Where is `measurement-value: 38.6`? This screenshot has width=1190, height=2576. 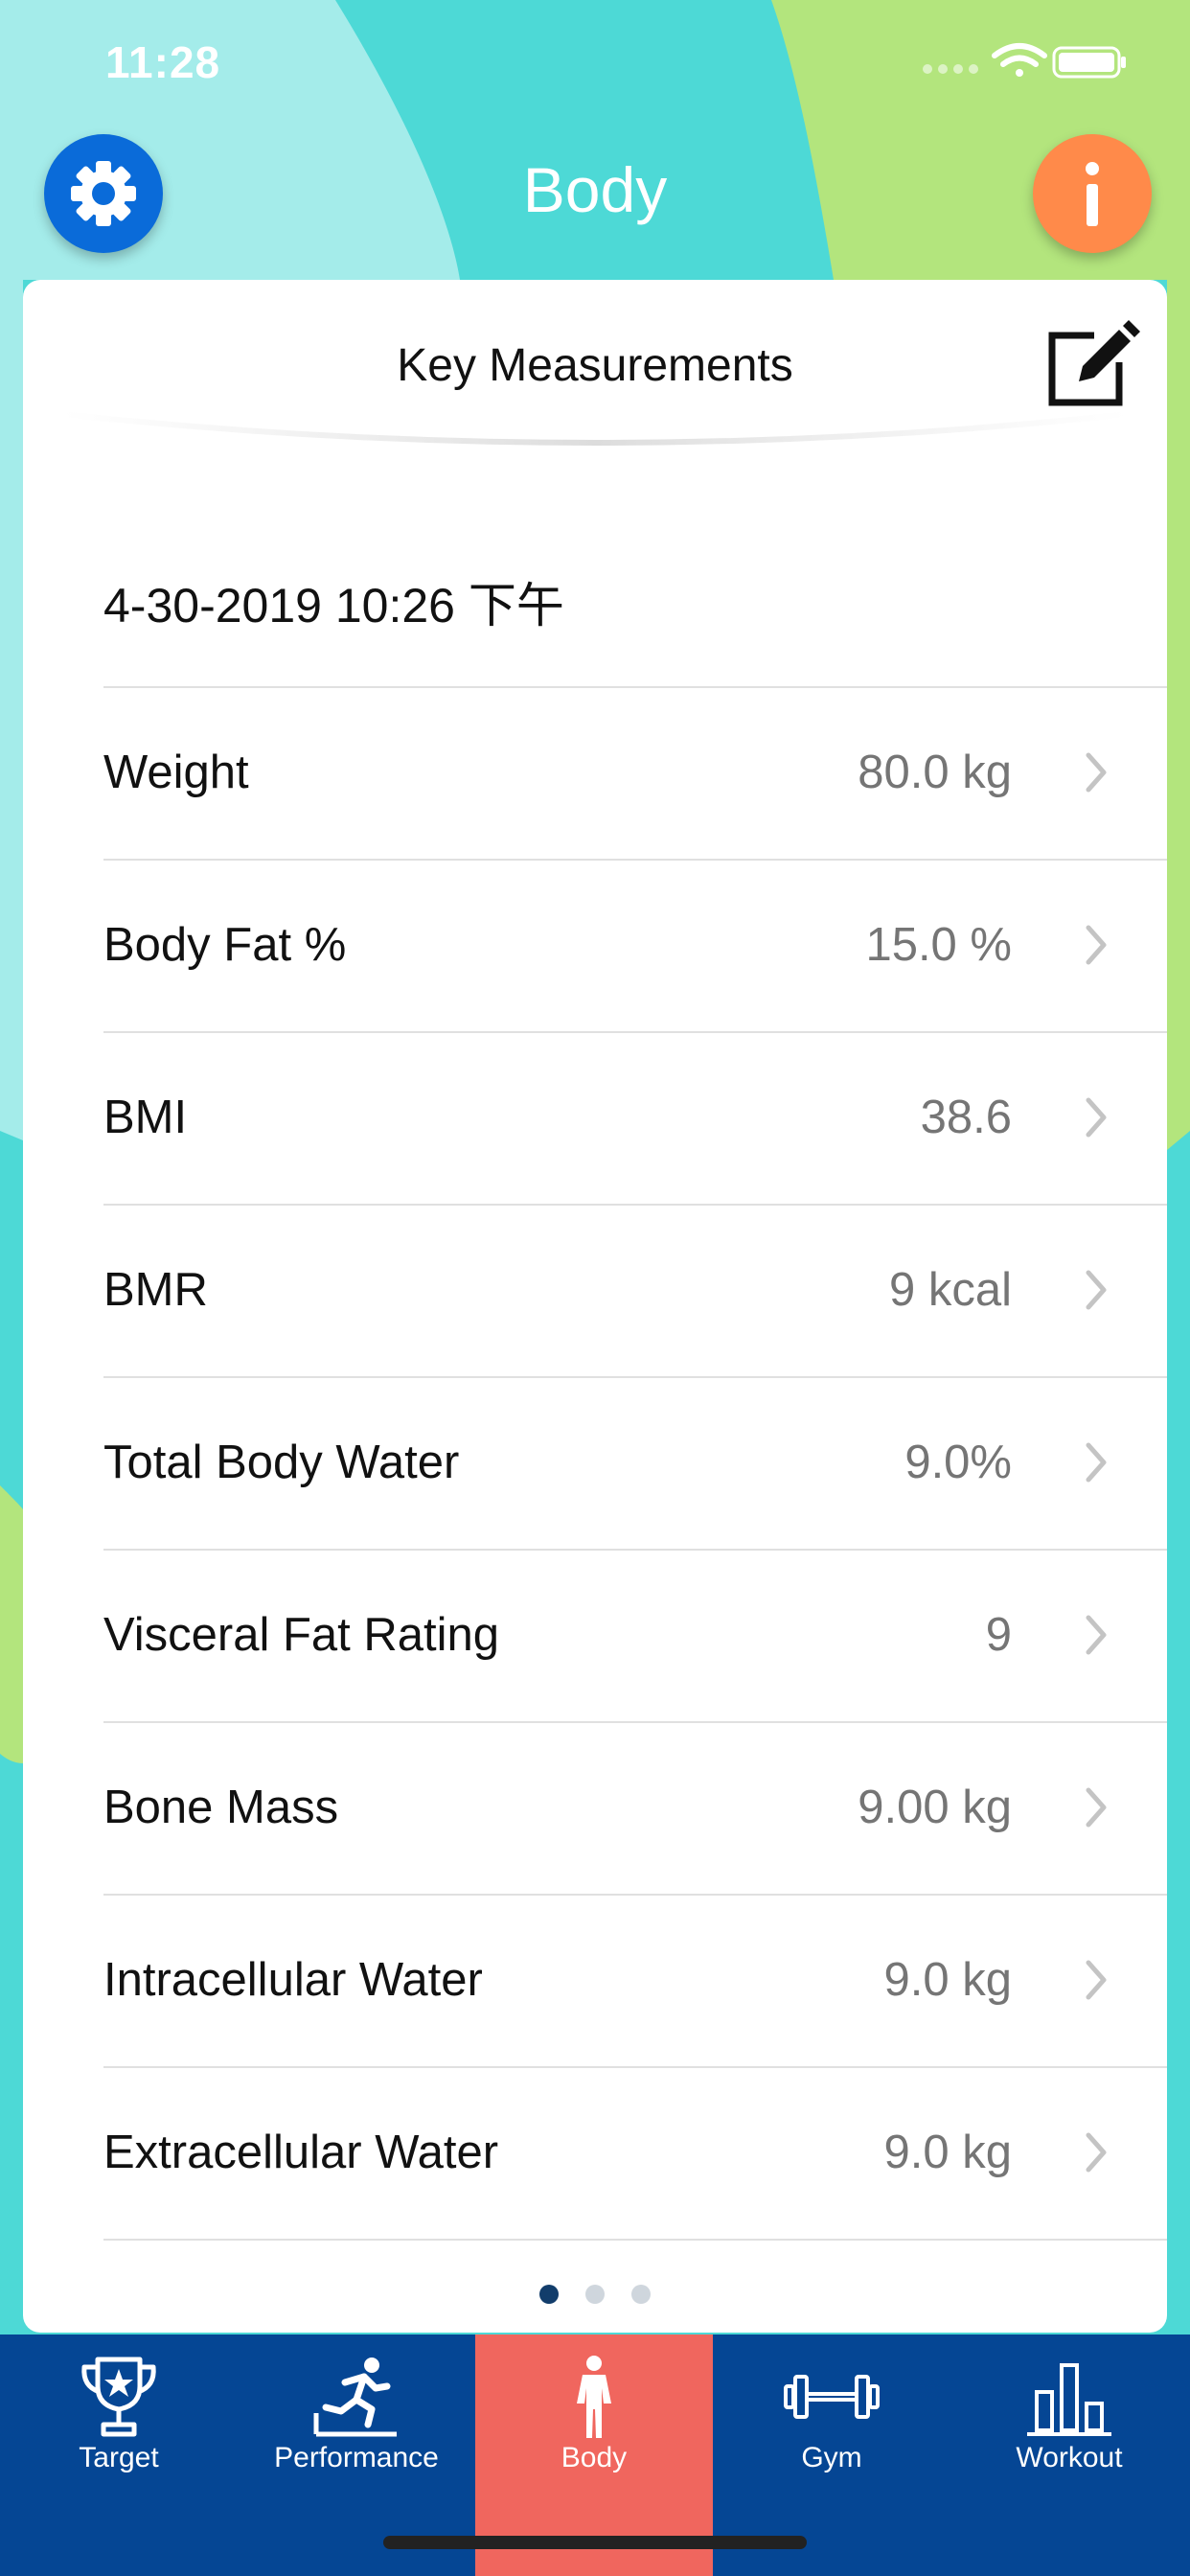 measurement-value: 38.6 is located at coordinates (966, 1117).